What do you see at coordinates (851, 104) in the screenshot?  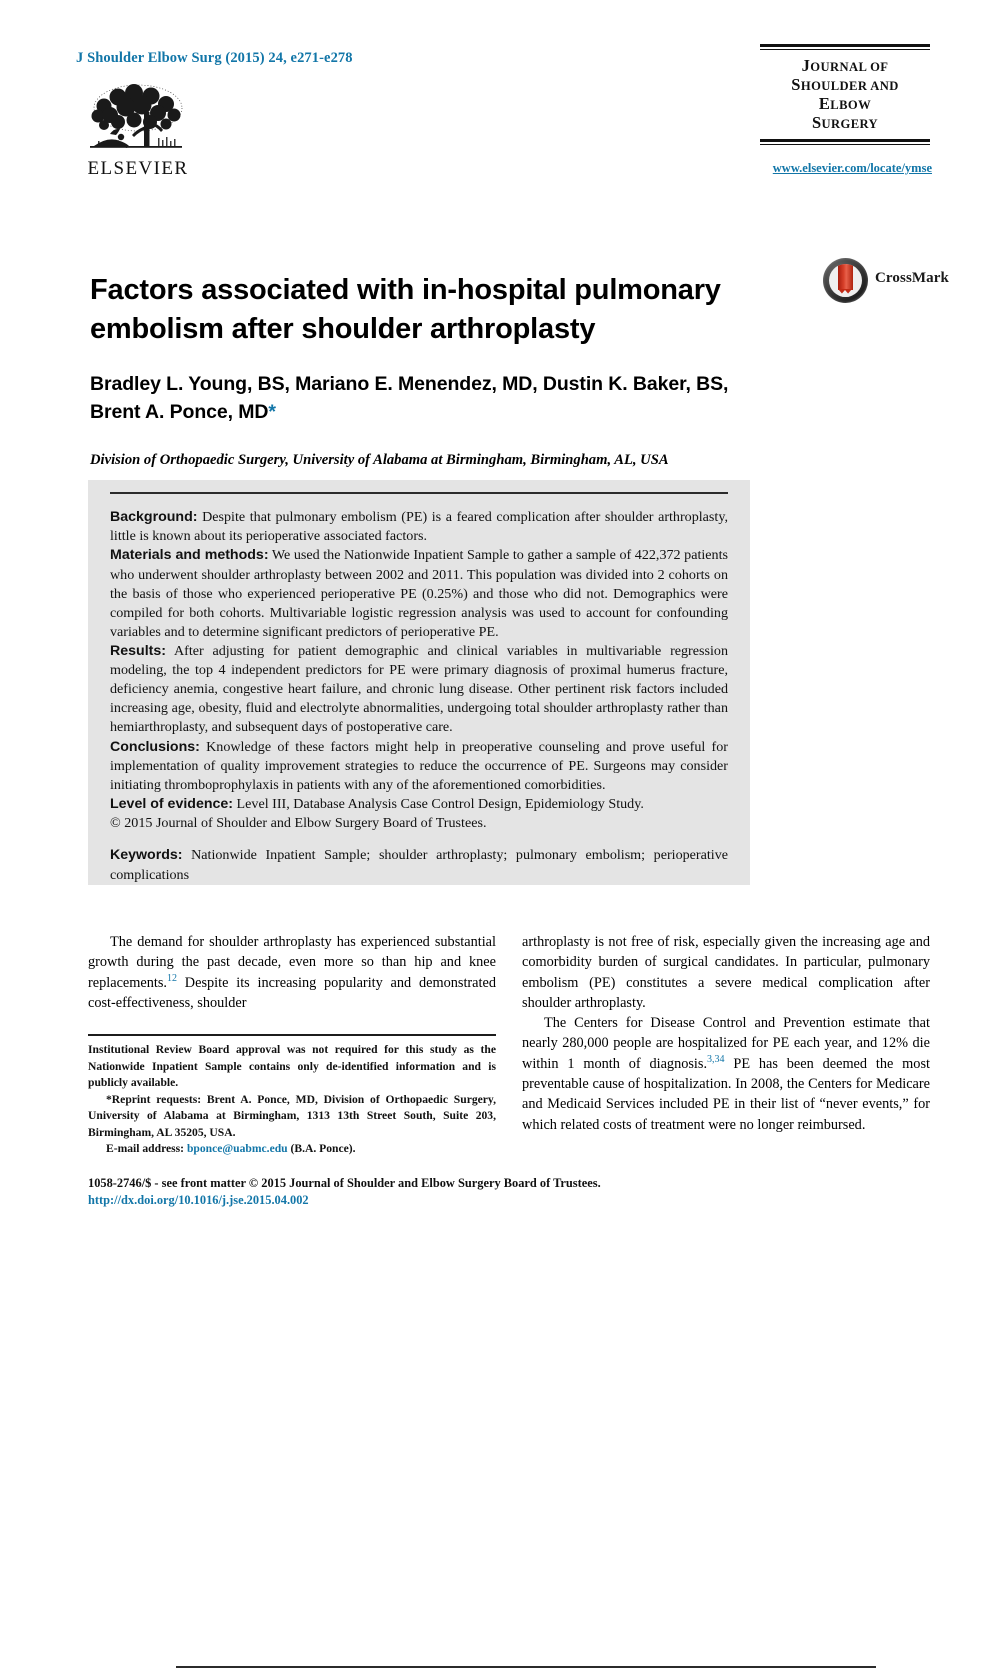 I see `masthead-l3-rest: LBOW` at bounding box center [851, 104].